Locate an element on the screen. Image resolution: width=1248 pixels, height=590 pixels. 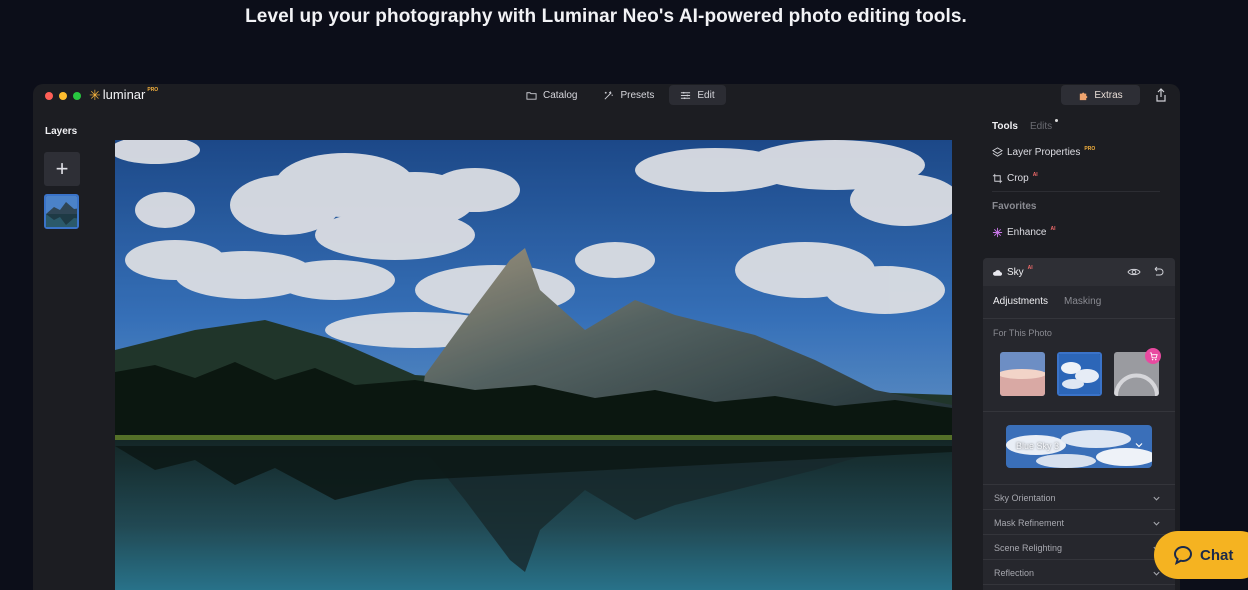
layer-thumbnail is located at coordinates (61, 211).